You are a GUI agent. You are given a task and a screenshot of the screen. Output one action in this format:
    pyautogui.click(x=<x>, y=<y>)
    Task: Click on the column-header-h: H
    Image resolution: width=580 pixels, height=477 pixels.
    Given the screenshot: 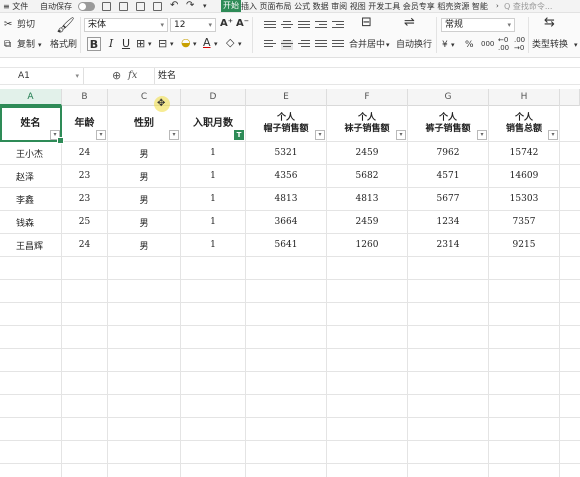 What is the action you would take?
    pyautogui.click(x=524, y=97)
    